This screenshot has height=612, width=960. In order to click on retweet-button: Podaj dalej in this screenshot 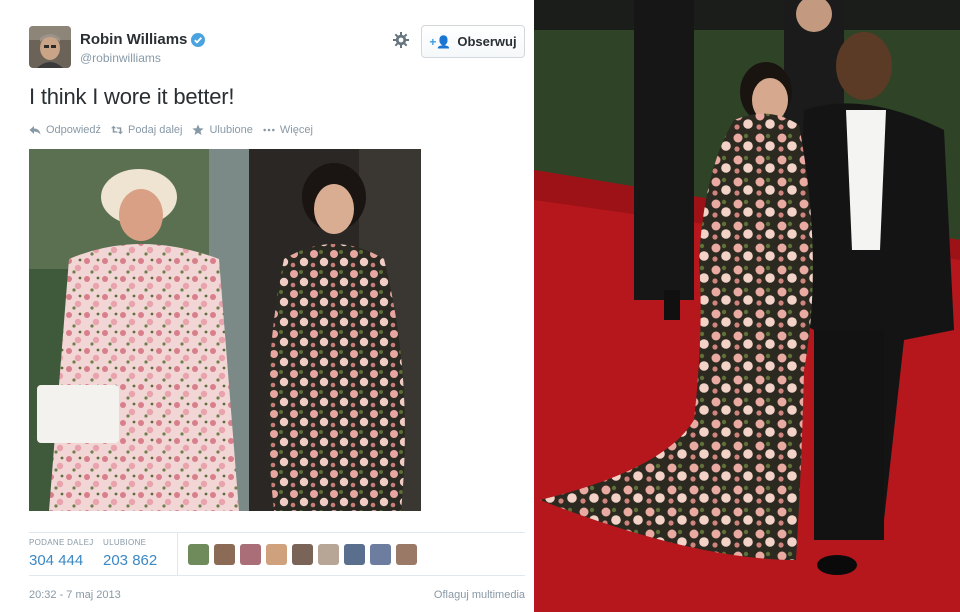, I will do `click(146, 130)`.